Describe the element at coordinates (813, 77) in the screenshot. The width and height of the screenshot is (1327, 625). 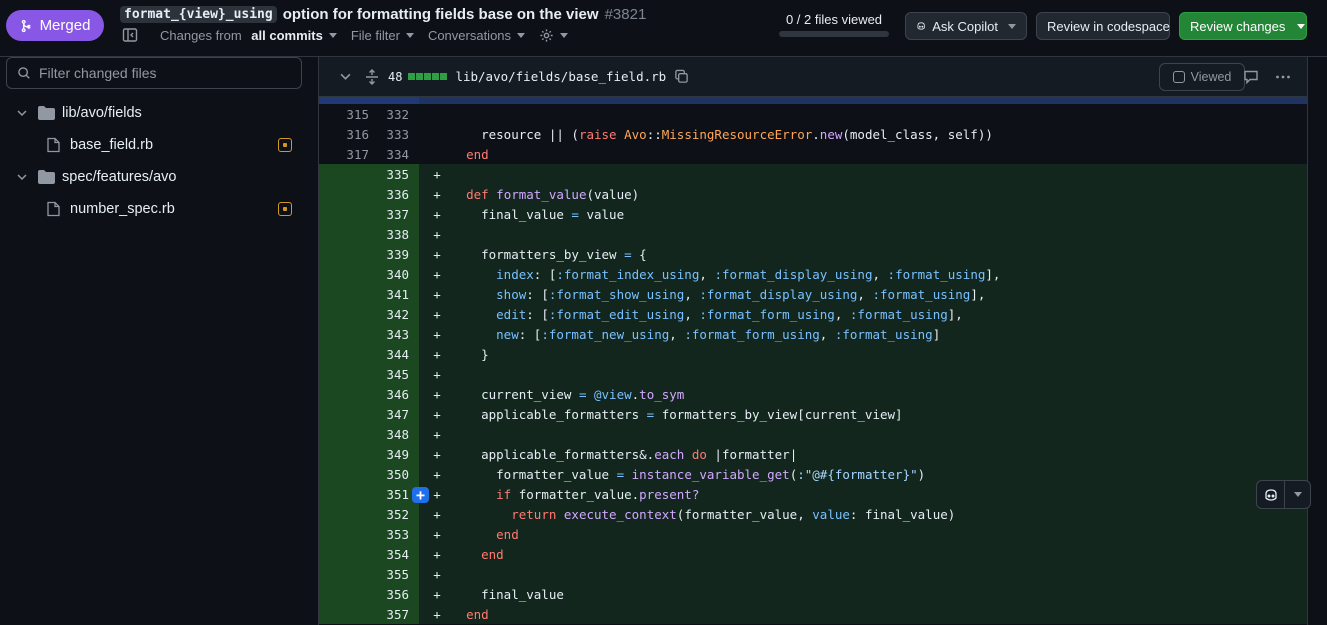
I see `diff-file-header: 48 lib/avo/fields/base_field.rb Viewed` at that location.